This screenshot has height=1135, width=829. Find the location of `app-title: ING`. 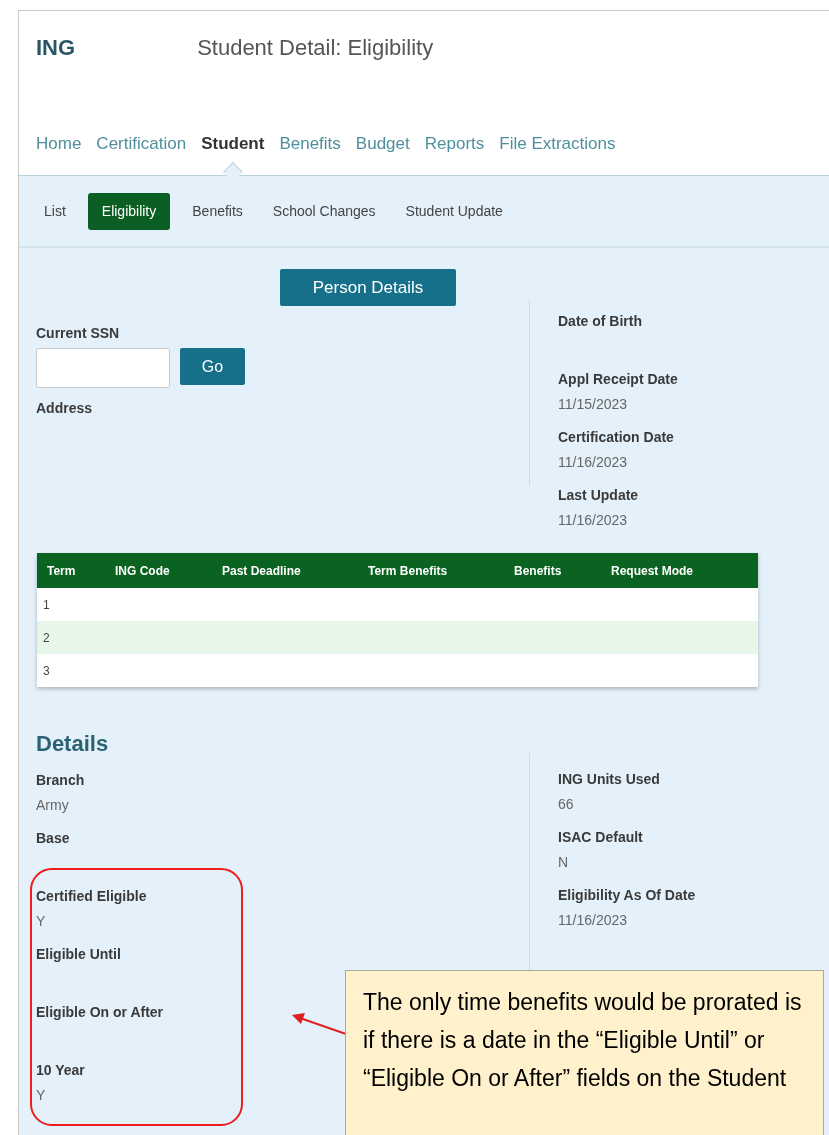

app-title: ING is located at coordinates (56, 47).